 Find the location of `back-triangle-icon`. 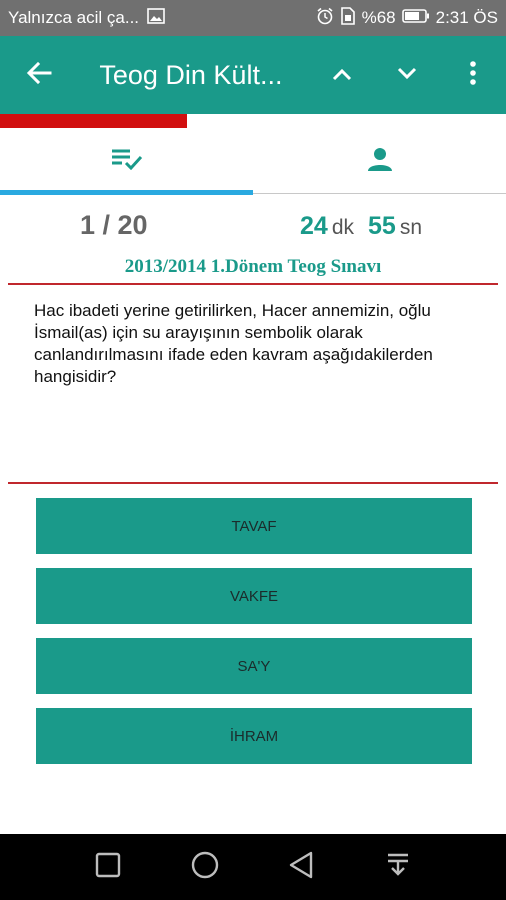

back-triangle-icon is located at coordinates (301, 867).